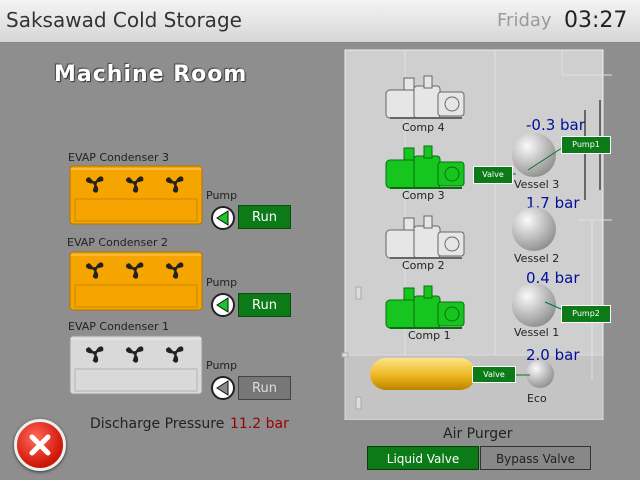 Image resolution: width=640 pixels, height=480 pixels. I want to click on condenser-3-label: EVAP Condenser 3, so click(119, 157).